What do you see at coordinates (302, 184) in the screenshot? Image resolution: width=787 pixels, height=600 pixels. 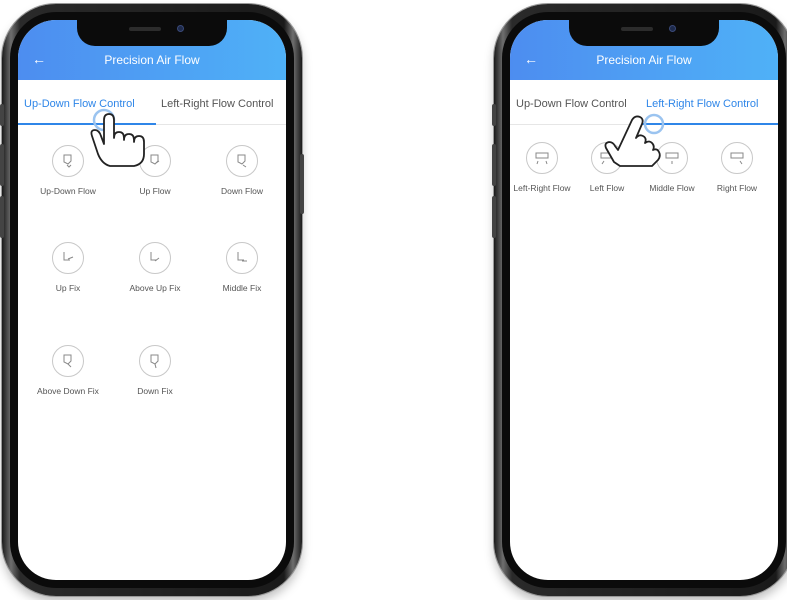 I see `power-button` at bounding box center [302, 184].